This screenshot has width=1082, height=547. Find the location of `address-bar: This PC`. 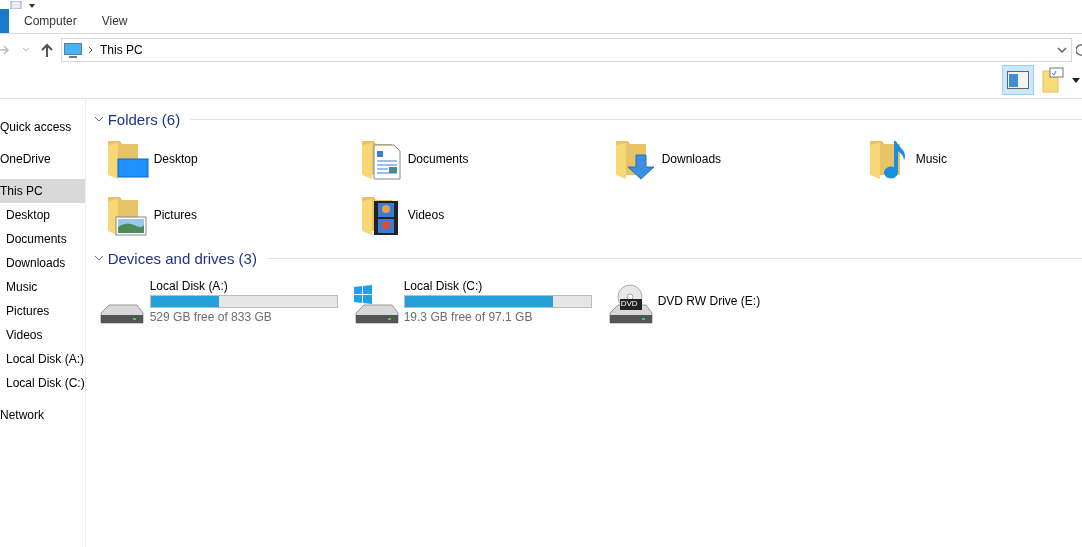

address-bar: This PC is located at coordinates (566, 50).